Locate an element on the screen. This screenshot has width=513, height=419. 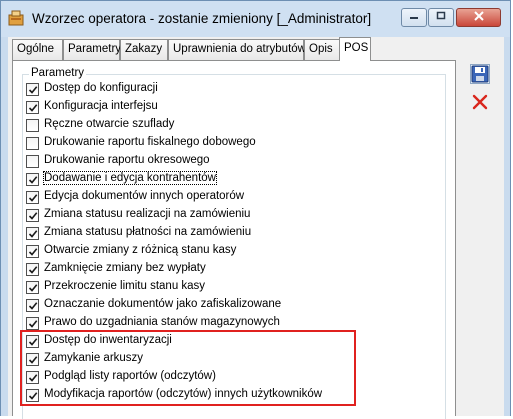
tab-label: Ogólne is located at coordinates (36, 49).